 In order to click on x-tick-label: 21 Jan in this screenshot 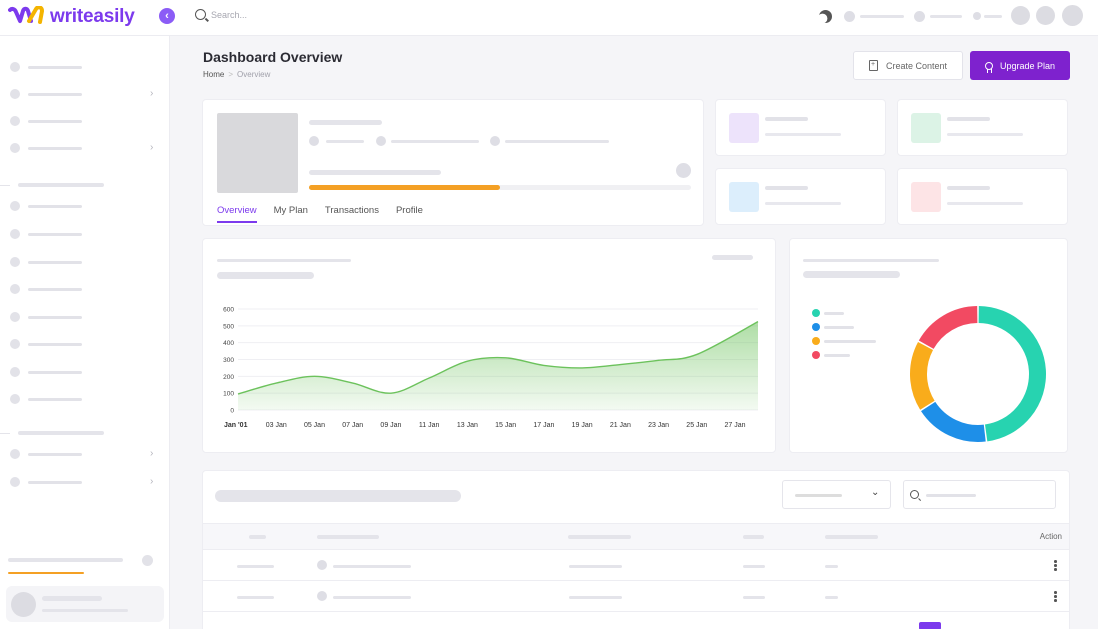, I will do `click(620, 425)`.